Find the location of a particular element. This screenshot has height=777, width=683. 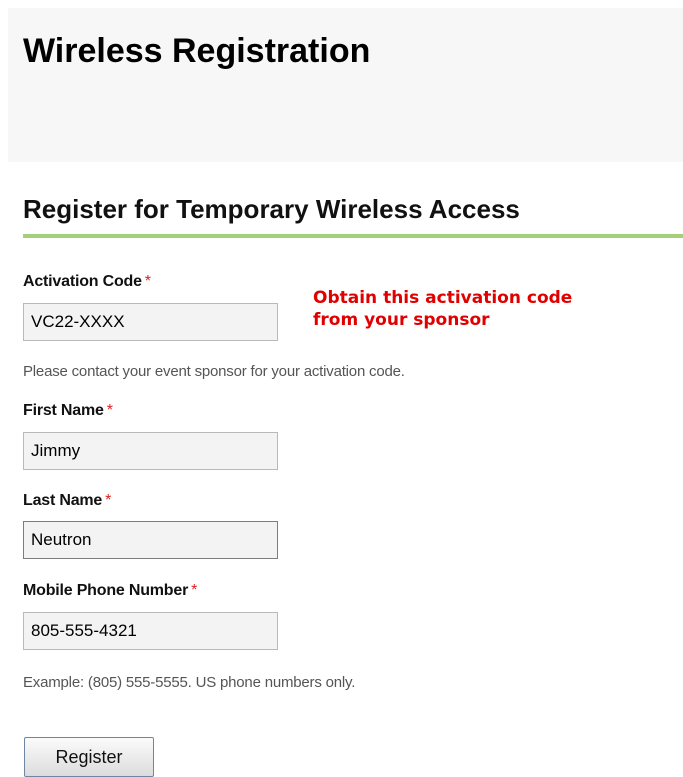

section-divider is located at coordinates (353, 236).